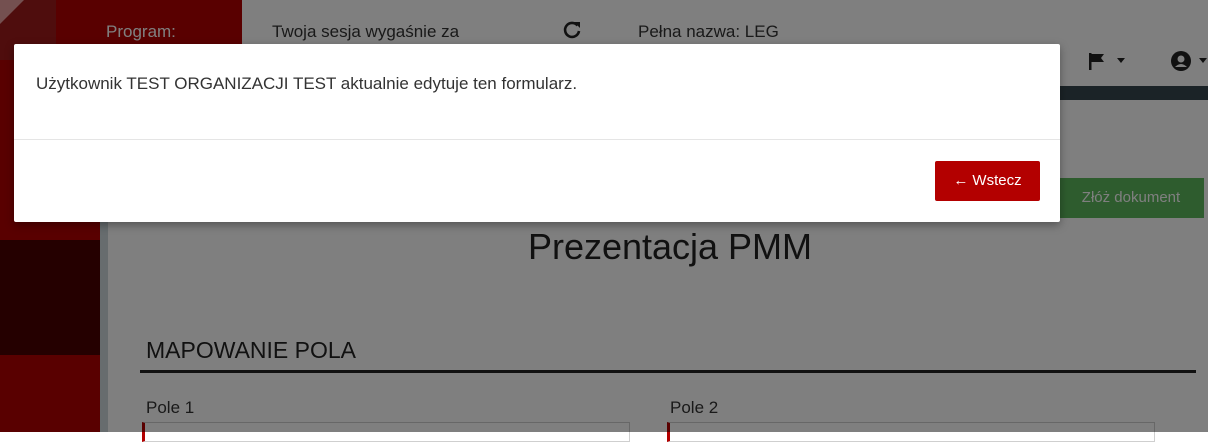 Image resolution: width=1208 pixels, height=442 pixels. What do you see at coordinates (537, 139) in the screenshot?
I see `modal-divider` at bounding box center [537, 139].